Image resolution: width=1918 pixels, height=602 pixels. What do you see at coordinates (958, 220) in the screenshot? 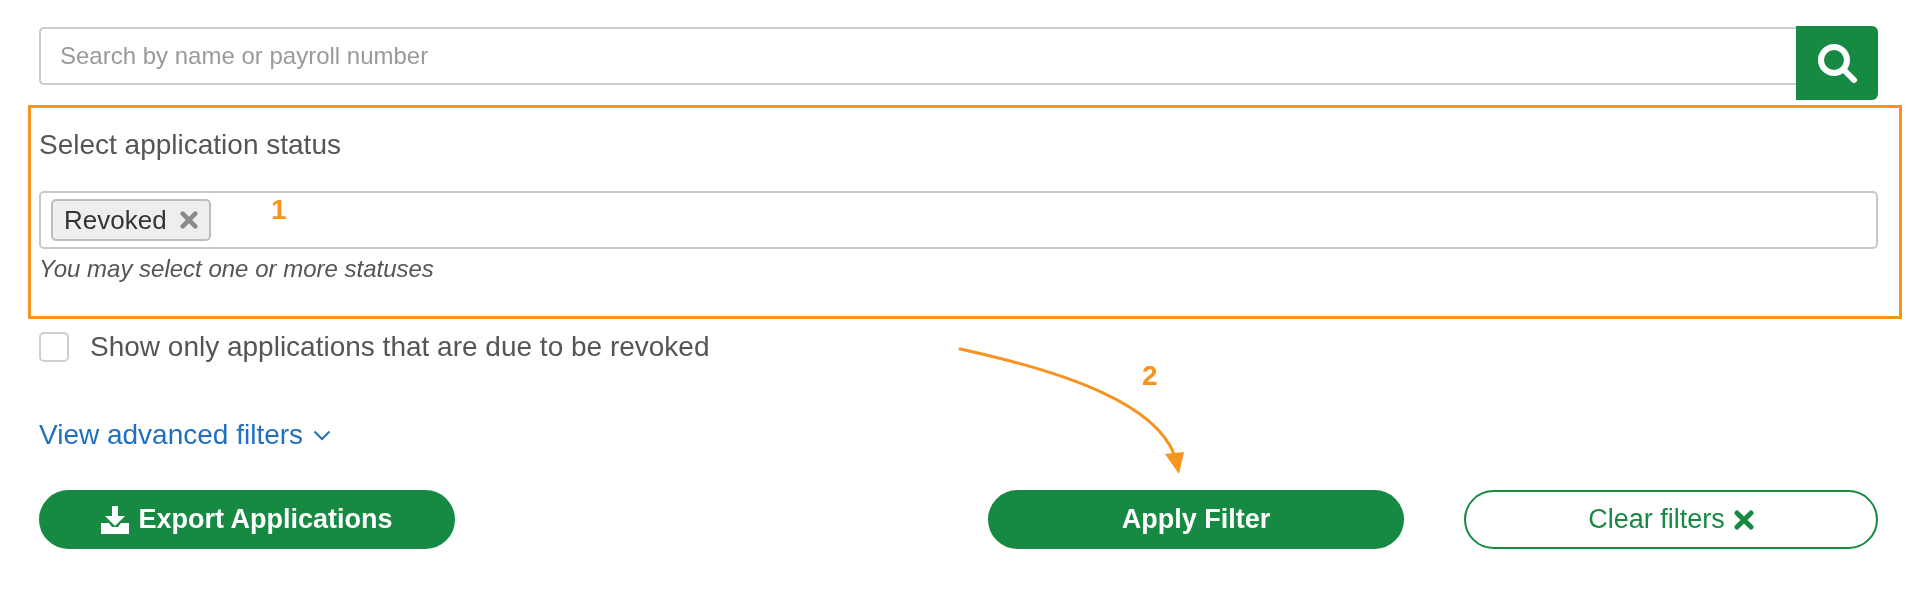
I see `status-select-field: Revoked 1` at bounding box center [958, 220].